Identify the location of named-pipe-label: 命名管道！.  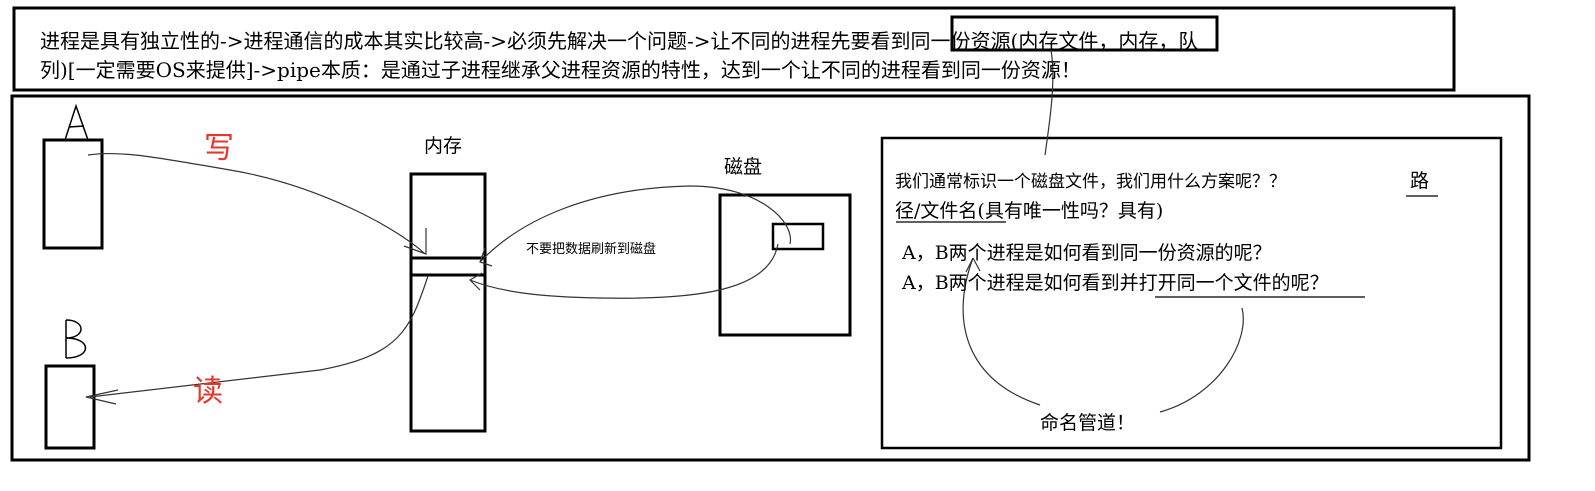
(1088, 423).